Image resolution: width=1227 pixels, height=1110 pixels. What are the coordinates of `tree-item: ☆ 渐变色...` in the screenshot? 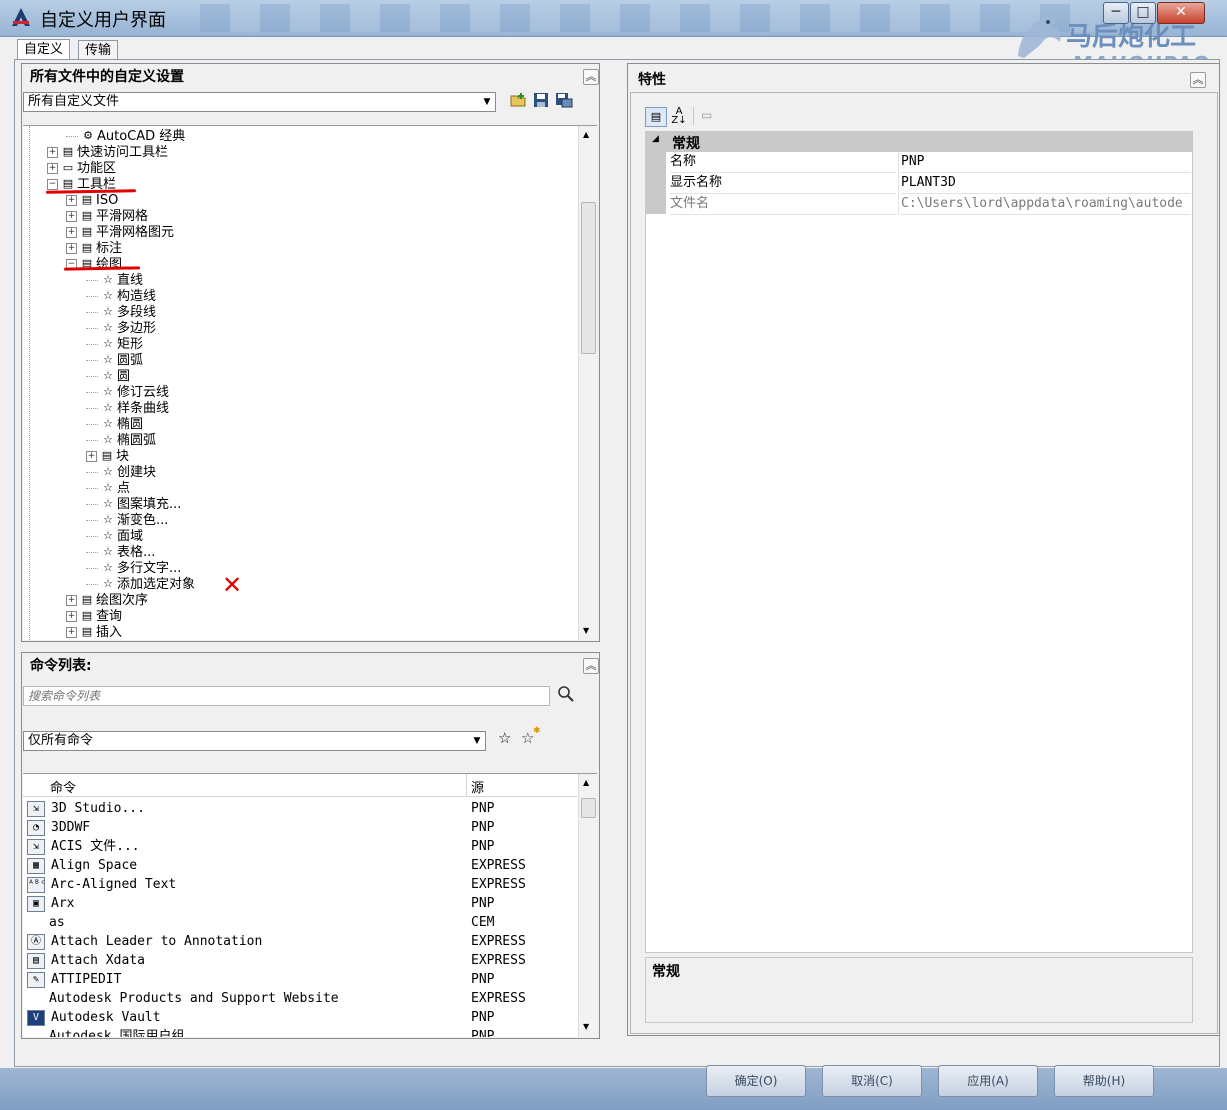 It's located at (300, 520).